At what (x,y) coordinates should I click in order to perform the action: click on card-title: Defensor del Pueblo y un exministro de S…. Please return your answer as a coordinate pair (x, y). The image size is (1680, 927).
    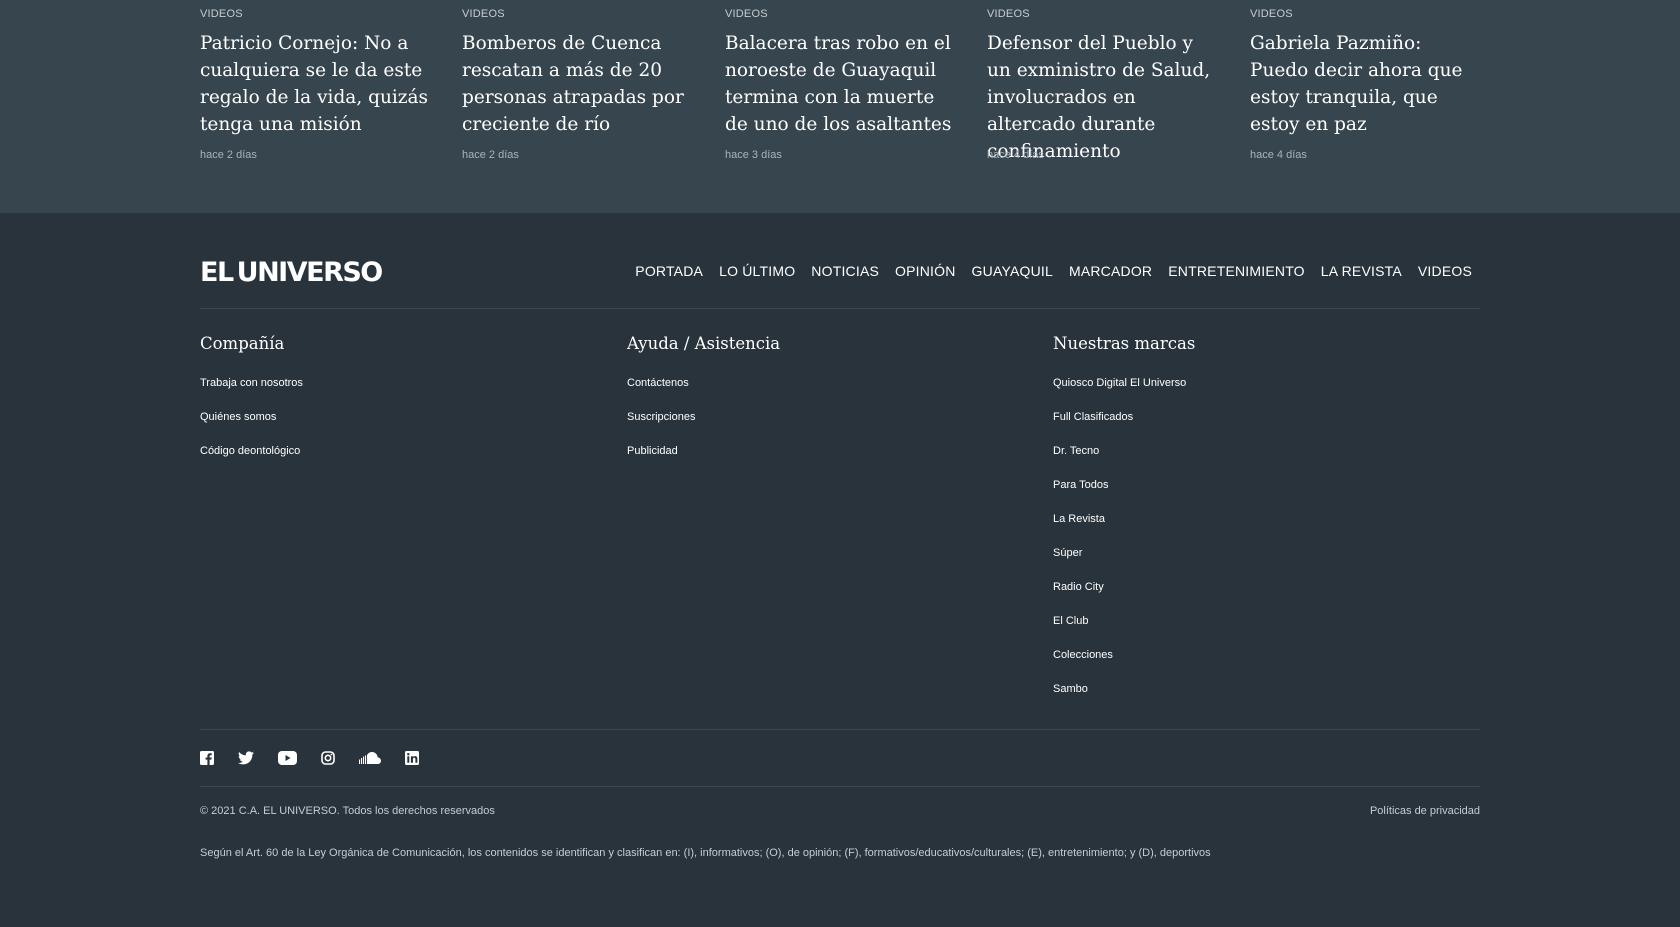
    Looking at the image, I should click on (1104, 97).